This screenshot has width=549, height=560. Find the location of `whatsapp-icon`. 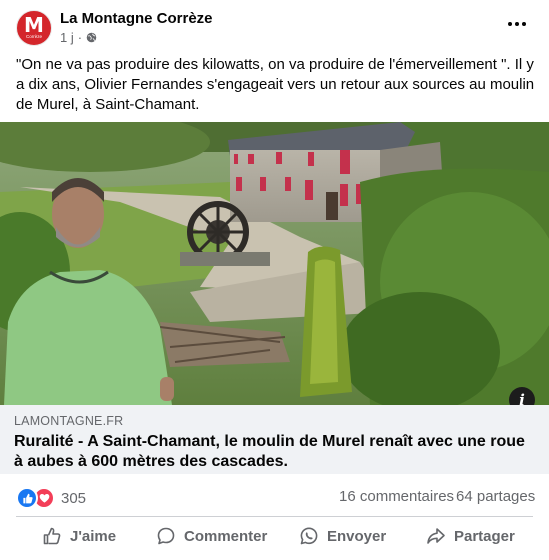

whatsapp-icon is located at coordinates (309, 536).